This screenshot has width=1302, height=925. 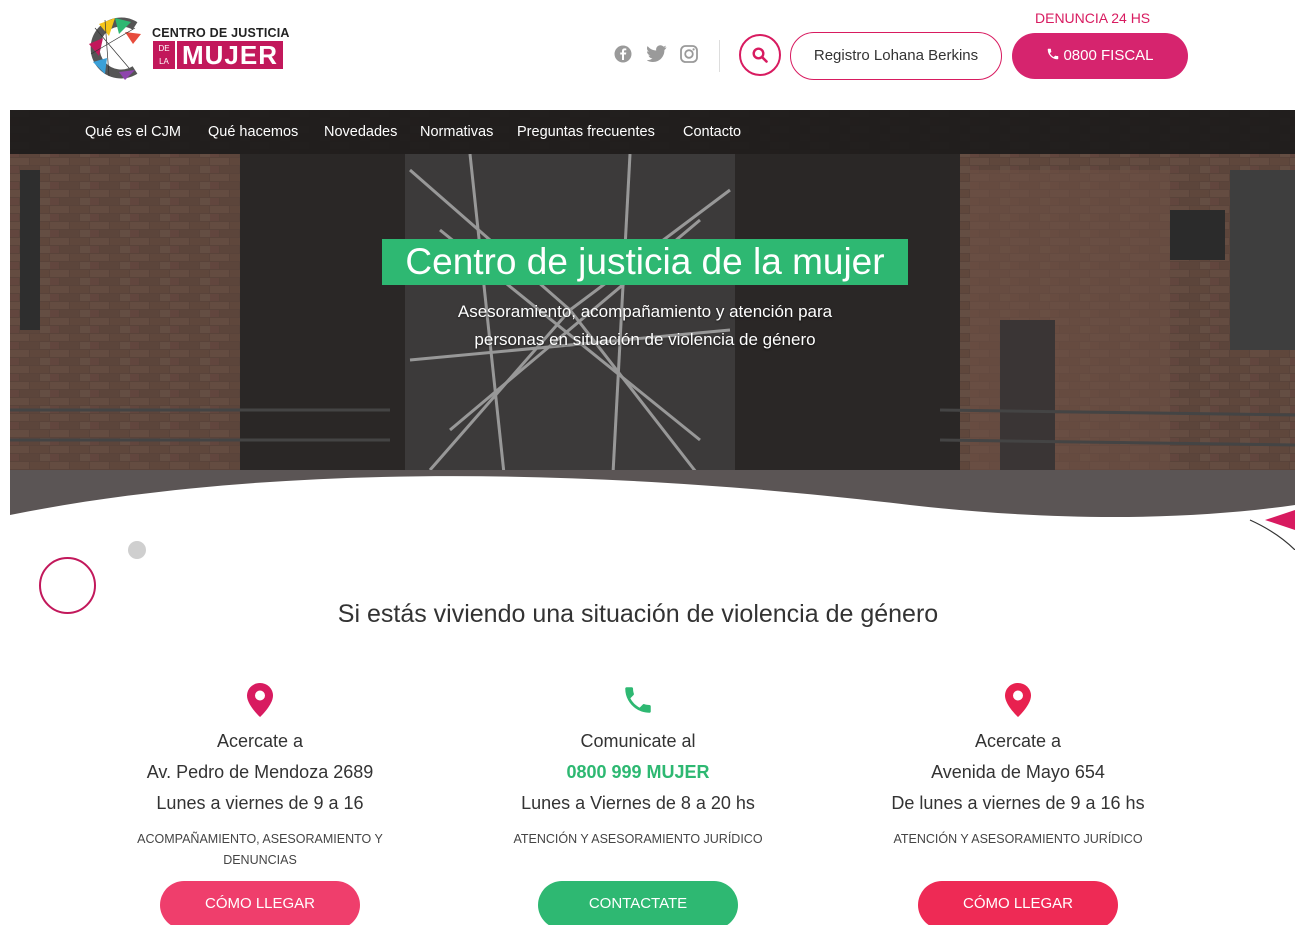 What do you see at coordinates (896, 56) in the screenshot?
I see `registro-lohana-berkins-button: Registro Lohana Berkins` at bounding box center [896, 56].